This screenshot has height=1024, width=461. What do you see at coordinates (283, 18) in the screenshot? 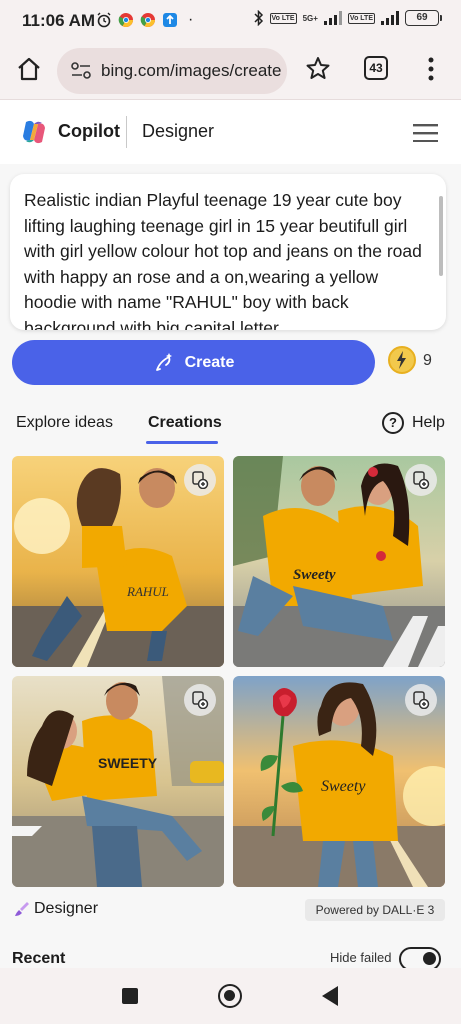
I see `volte-badge: Vo LTE` at bounding box center [283, 18].